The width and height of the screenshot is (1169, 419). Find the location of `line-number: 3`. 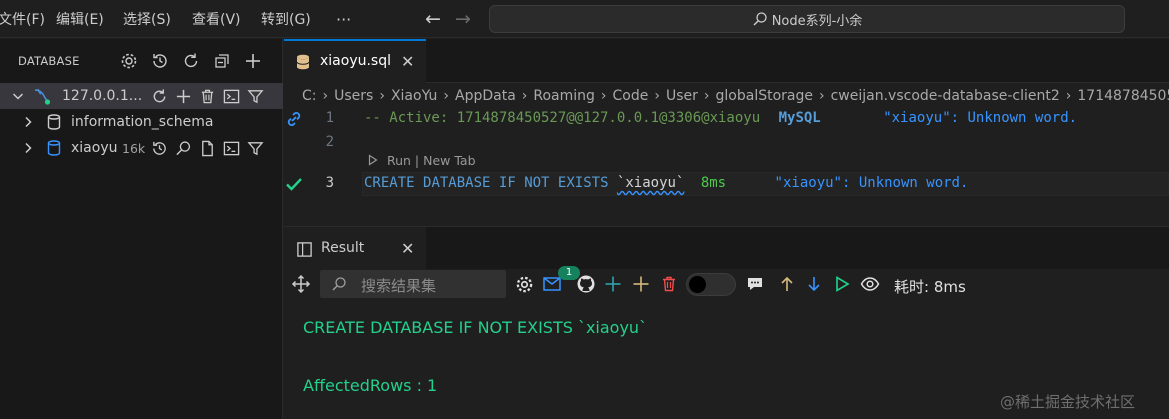

line-number: 3 is located at coordinates (329, 183).